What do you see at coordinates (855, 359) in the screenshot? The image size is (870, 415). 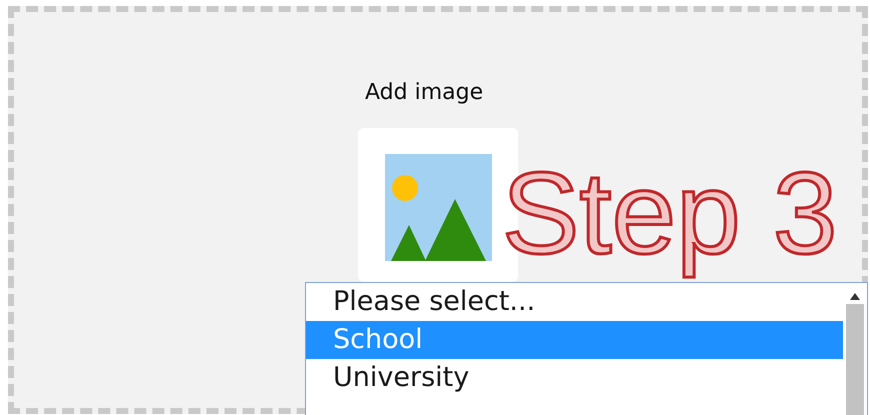 I see `scrollbar-thumb` at bounding box center [855, 359].